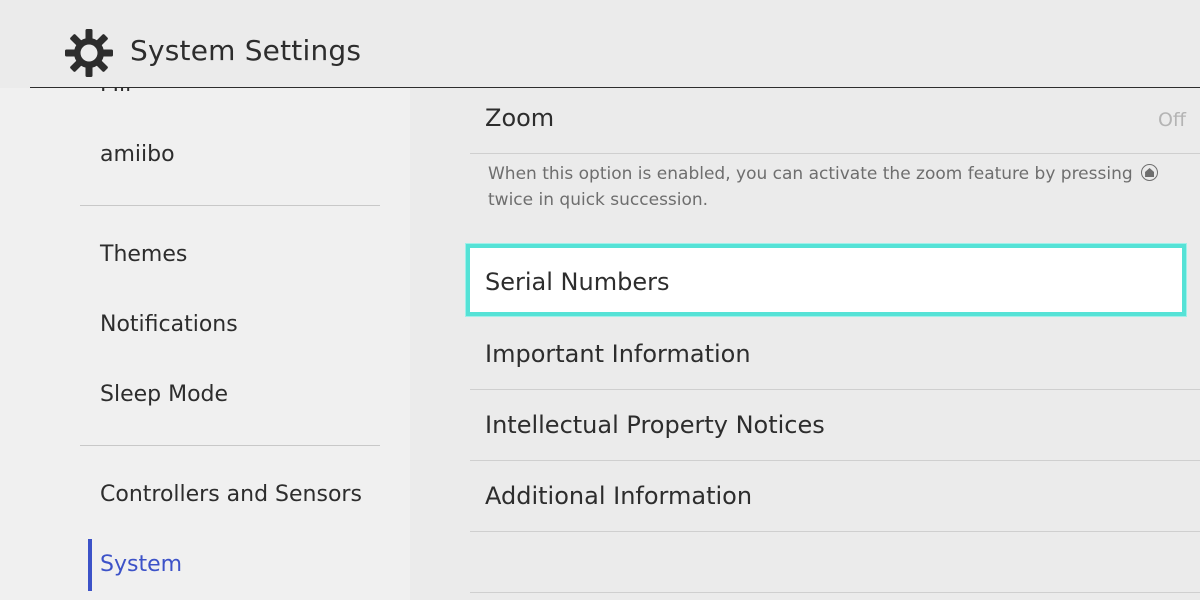 This screenshot has width=1200, height=600. I want to click on zoom-value: Off, so click(1171, 120).